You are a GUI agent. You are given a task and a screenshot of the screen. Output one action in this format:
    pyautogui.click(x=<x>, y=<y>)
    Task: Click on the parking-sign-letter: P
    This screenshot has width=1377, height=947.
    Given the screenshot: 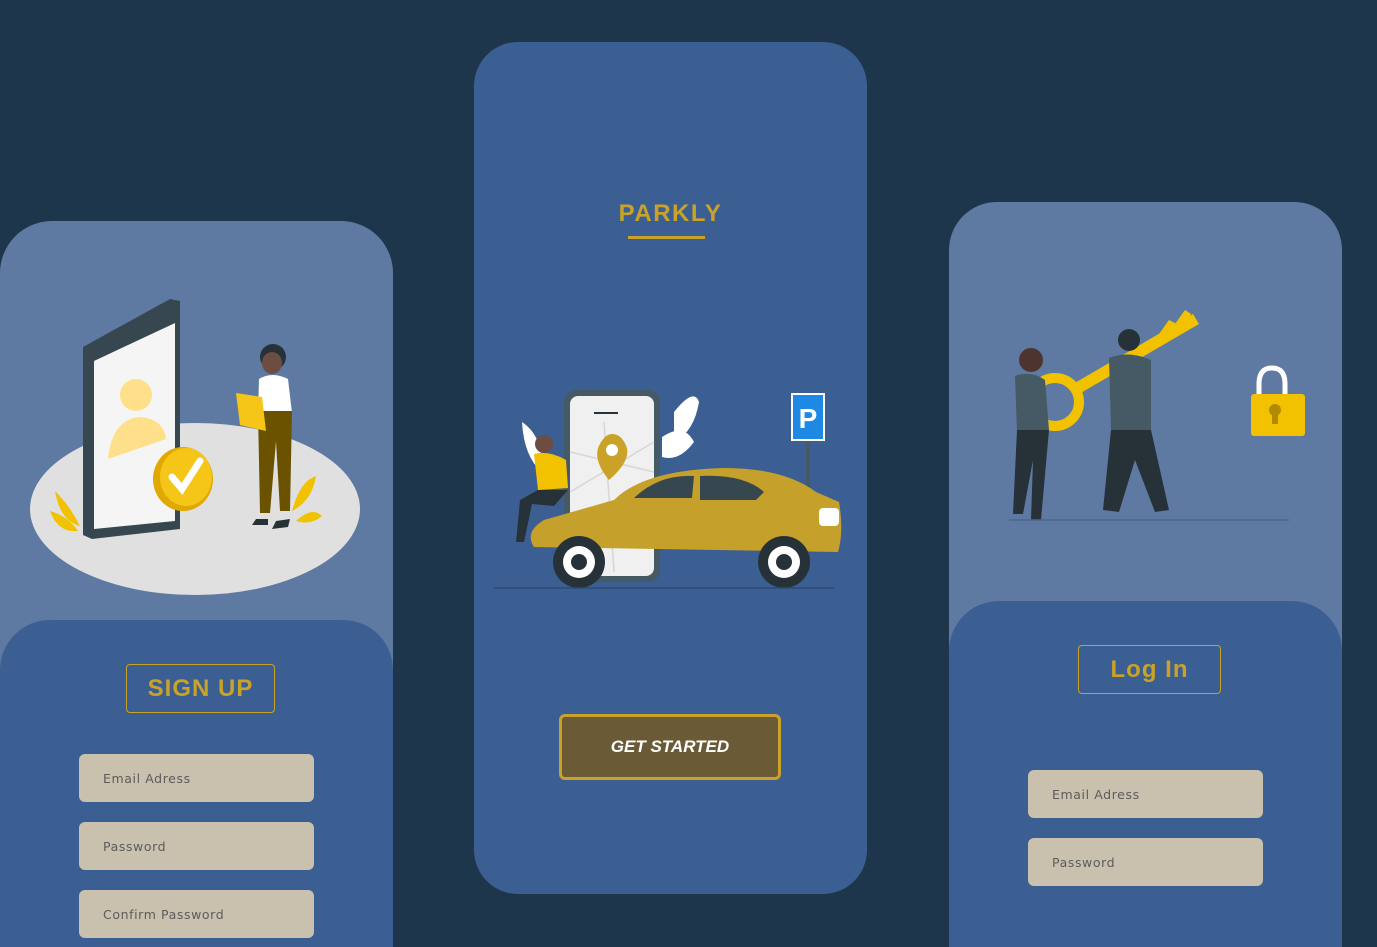 What is the action you would take?
    pyautogui.click(x=808, y=418)
    